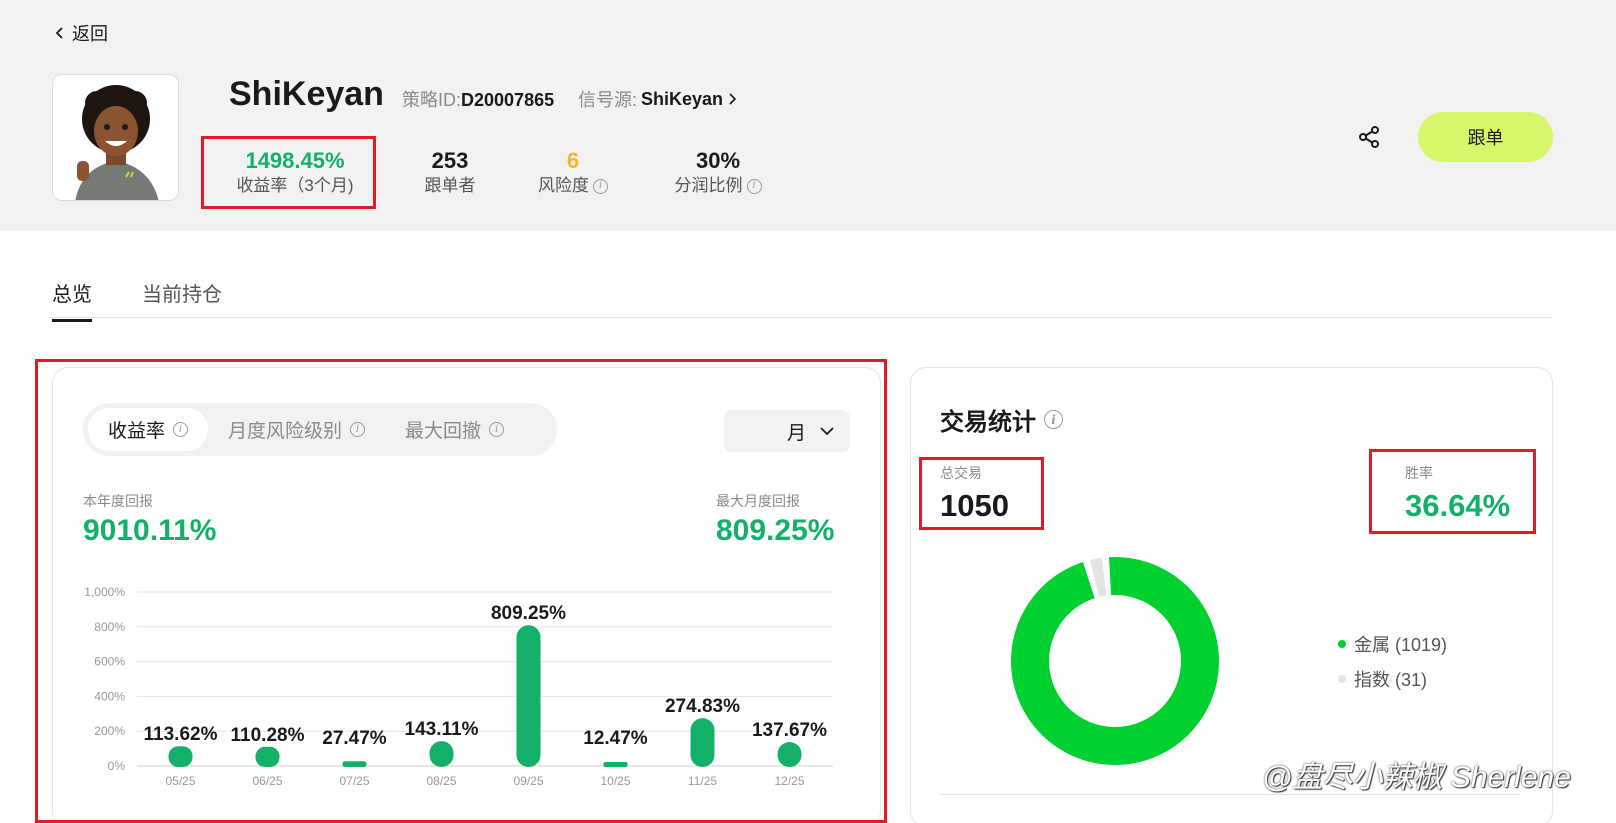 The image size is (1616, 823). What do you see at coordinates (1098, 577) in the screenshot?
I see `donut-slice-index` at bounding box center [1098, 577].